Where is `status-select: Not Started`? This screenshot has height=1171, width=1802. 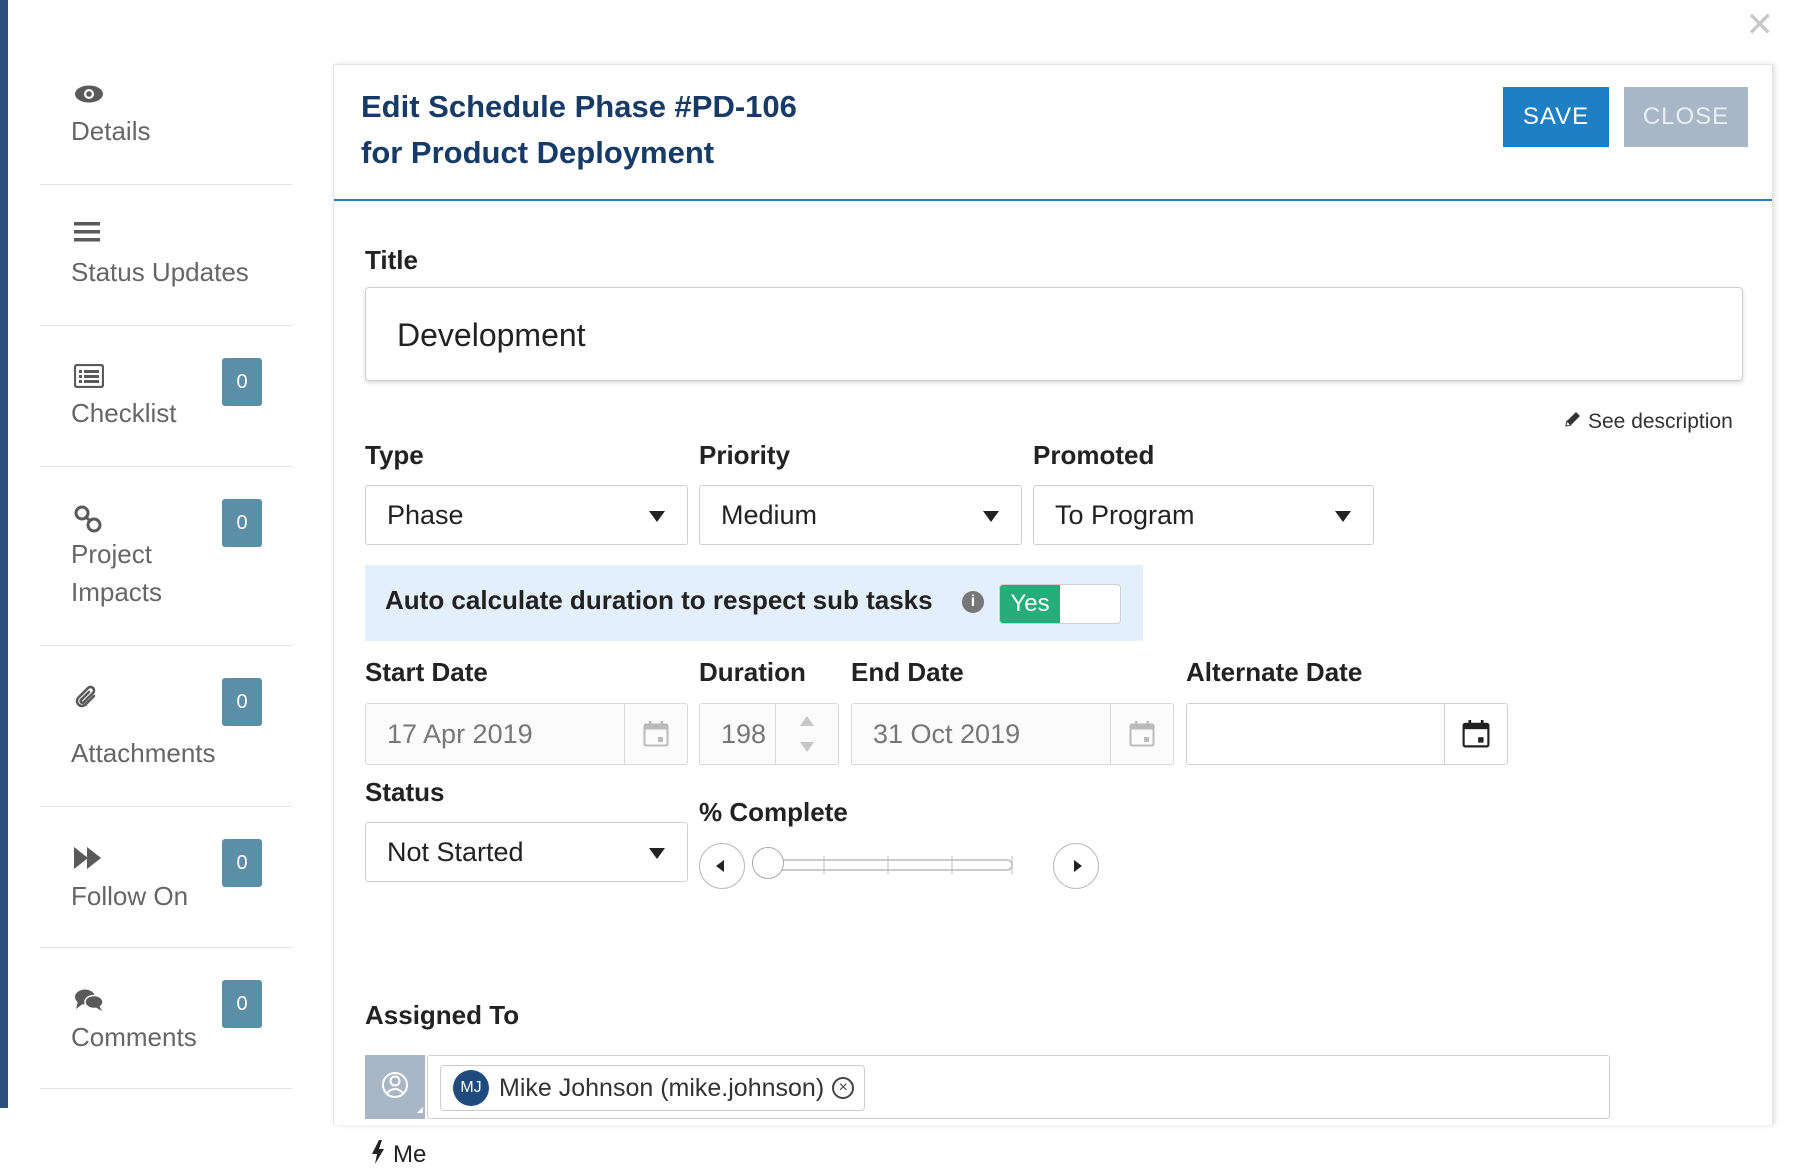
status-select: Not Started is located at coordinates (526, 852).